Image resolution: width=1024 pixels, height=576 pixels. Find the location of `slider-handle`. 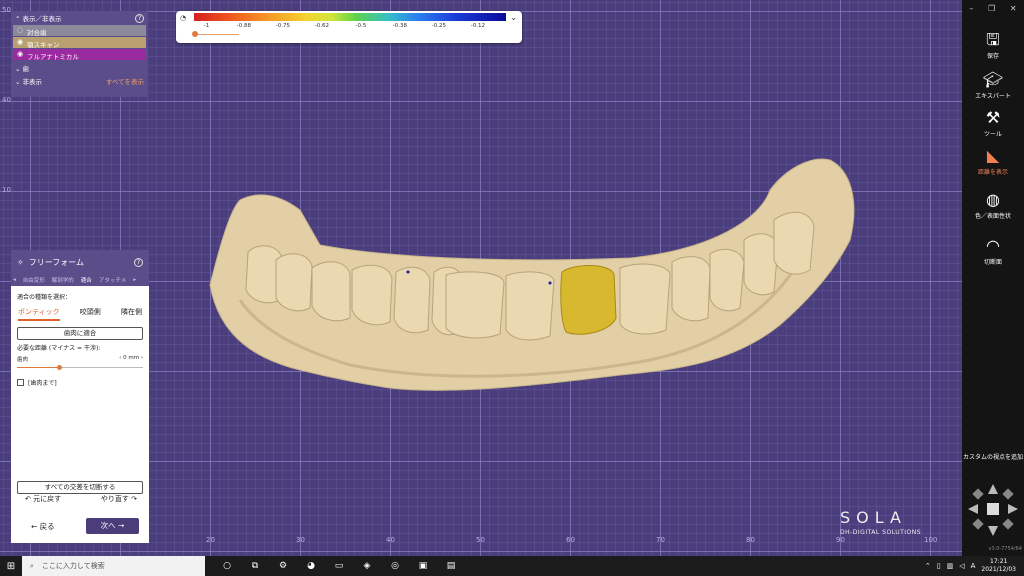

slider-handle is located at coordinates (59, 367).